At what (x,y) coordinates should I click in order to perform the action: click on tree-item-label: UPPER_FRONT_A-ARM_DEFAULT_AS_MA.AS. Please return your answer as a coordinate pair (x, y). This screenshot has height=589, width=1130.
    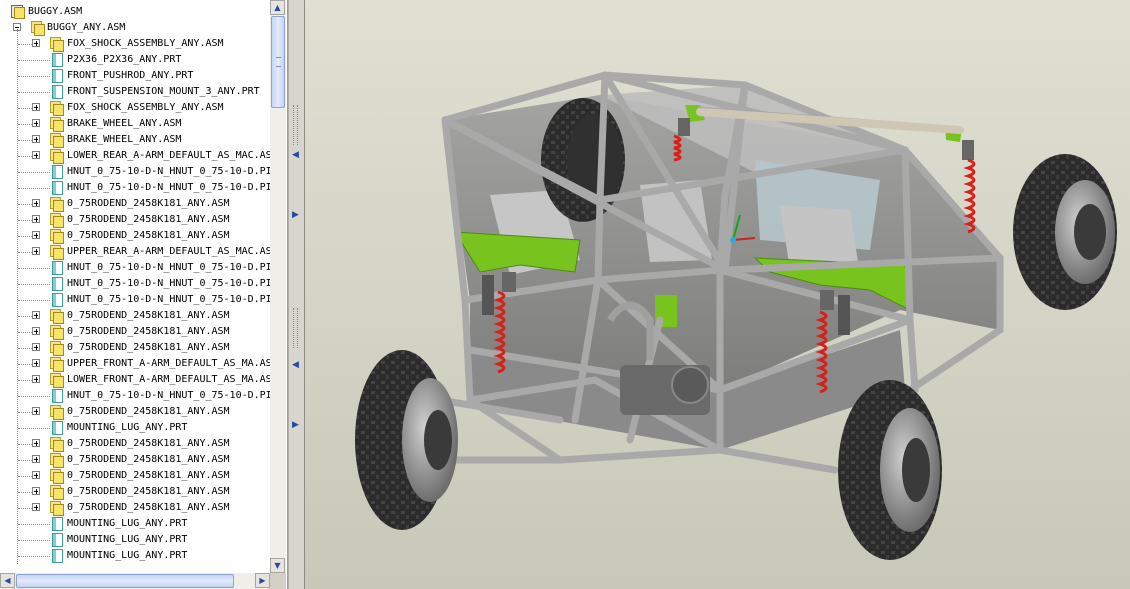
    Looking at the image, I should click on (168, 363).